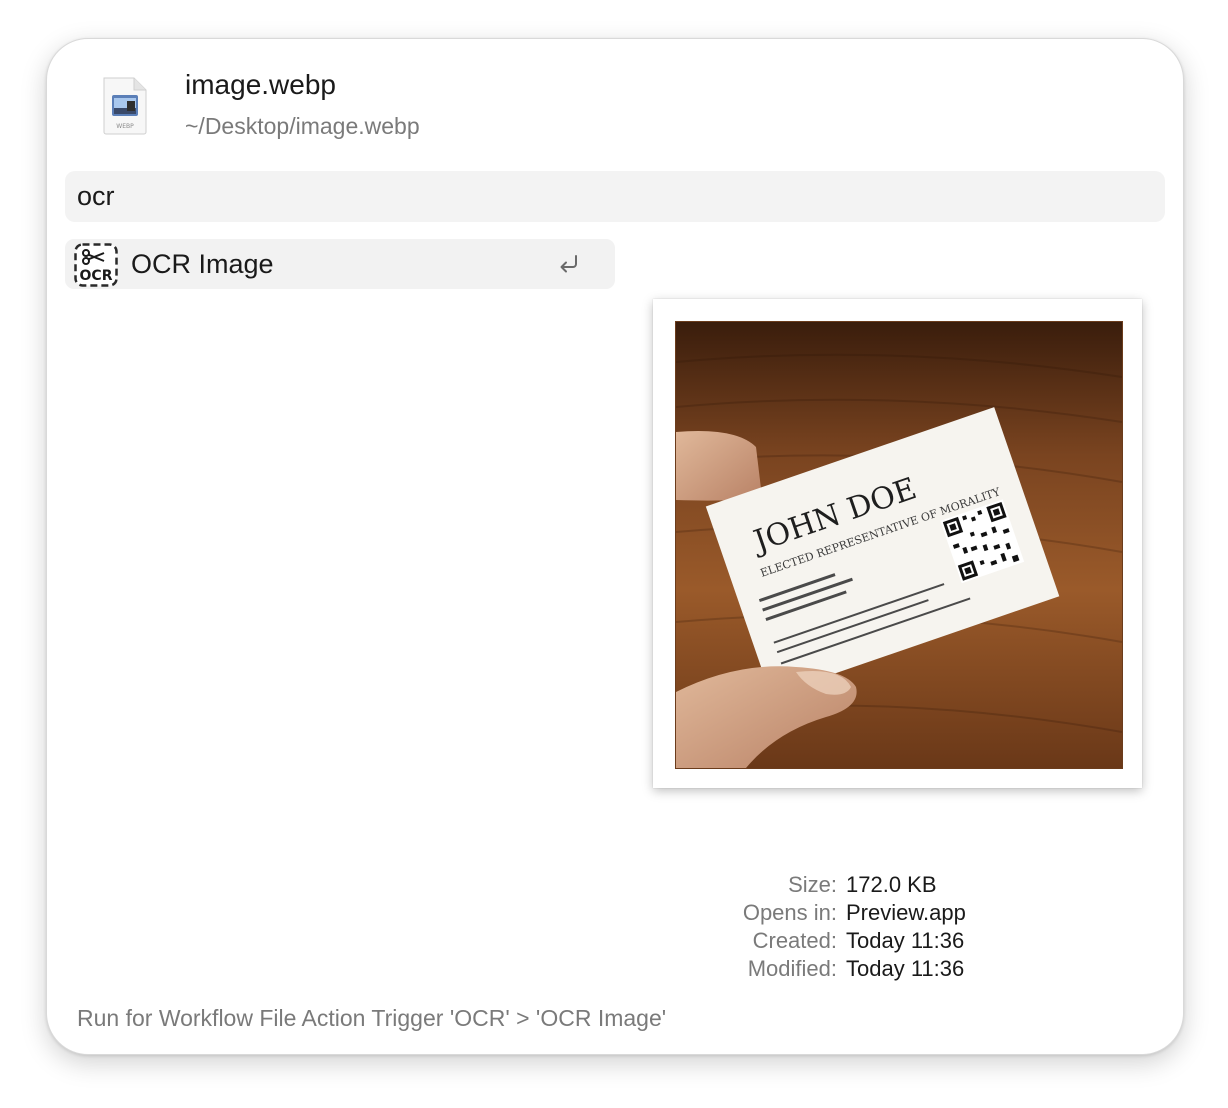 This screenshot has width=1228, height=1108. Describe the element at coordinates (125, 106) in the screenshot. I see `webp-file-icon: WEBP` at that location.